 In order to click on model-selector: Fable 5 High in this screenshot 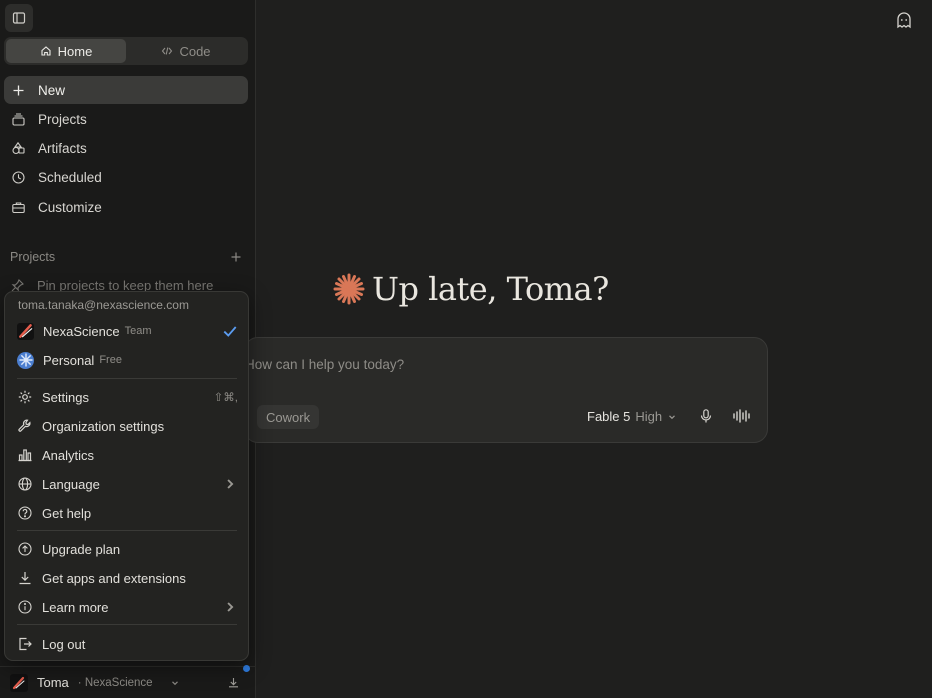, I will do `click(632, 416)`.